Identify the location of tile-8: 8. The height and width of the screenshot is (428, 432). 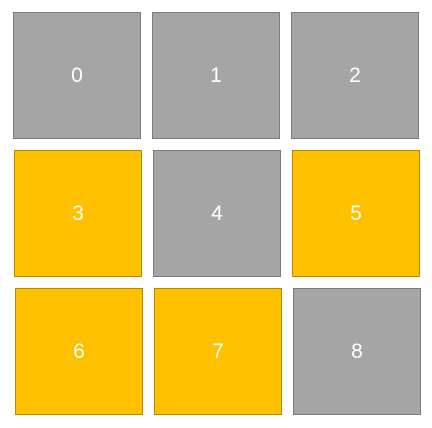
(357, 351).